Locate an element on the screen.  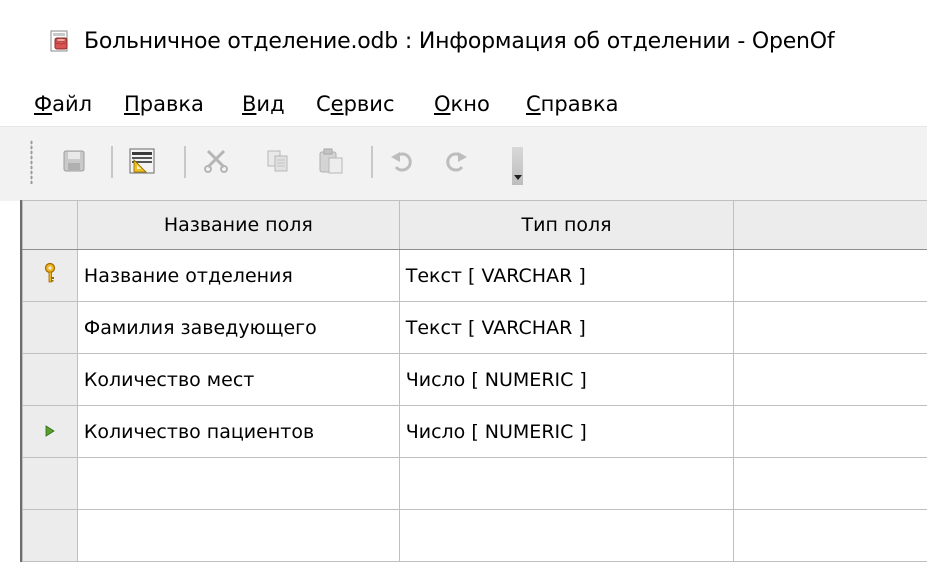
design-icon is located at coordinates (142, 161).